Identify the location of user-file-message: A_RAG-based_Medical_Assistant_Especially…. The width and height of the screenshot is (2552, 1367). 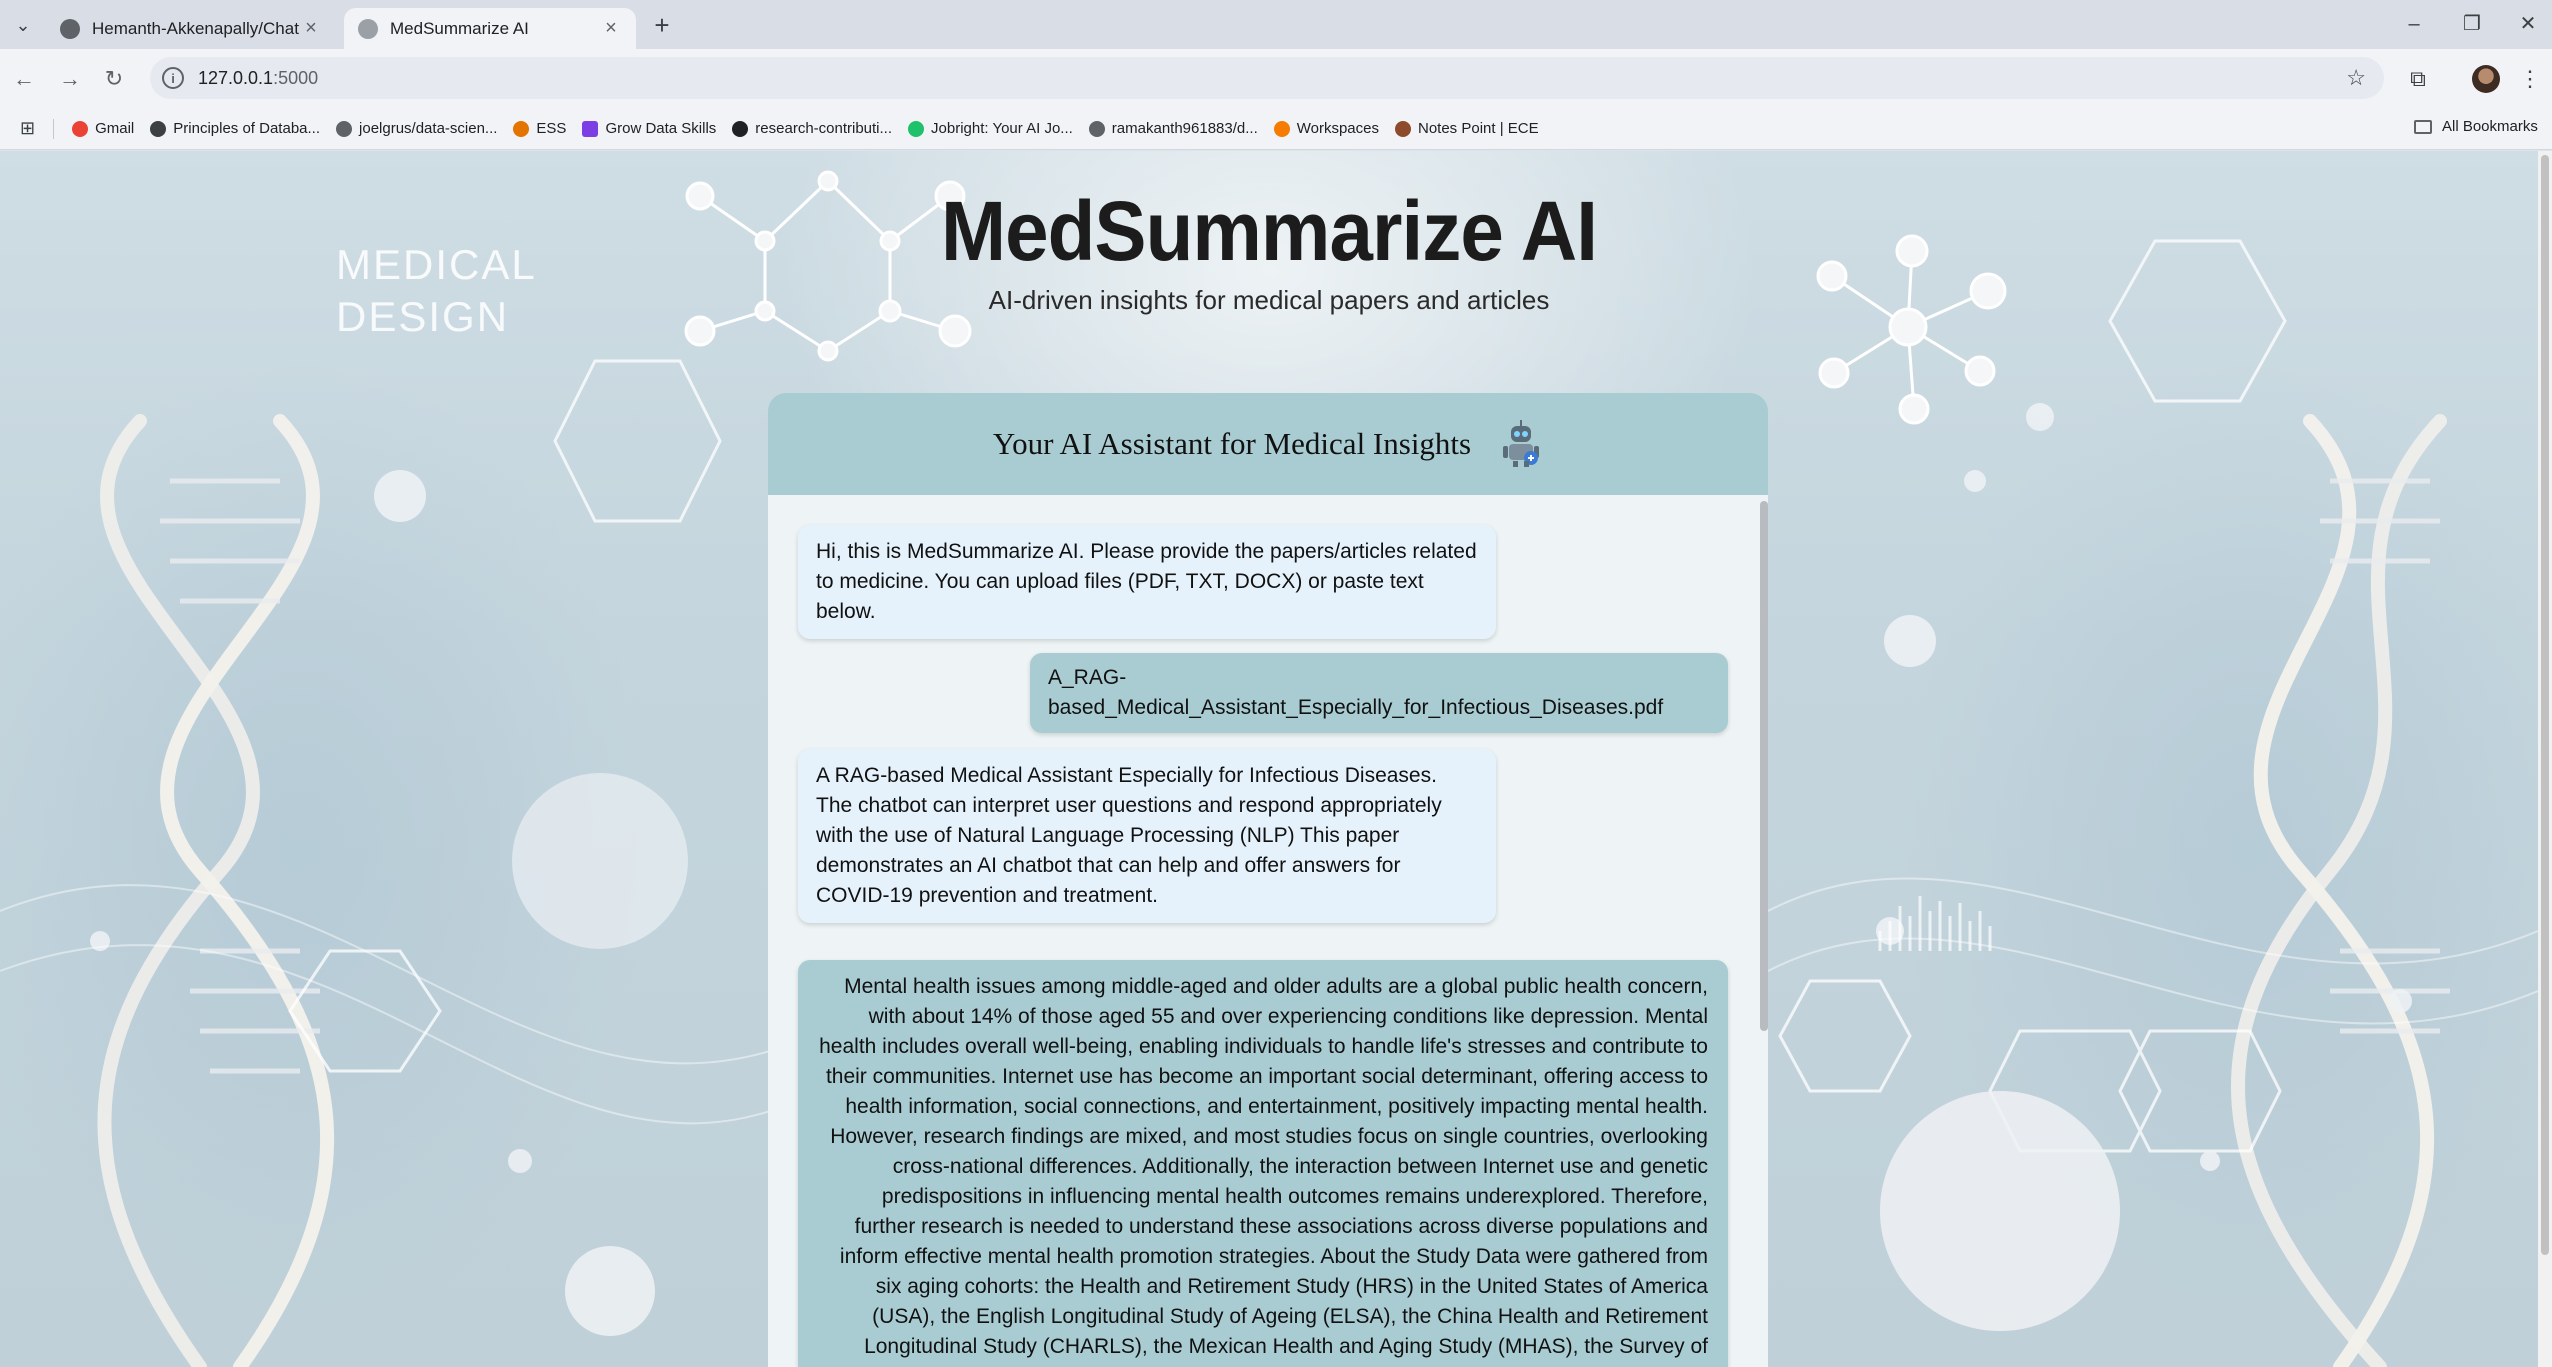
(1379, 693).